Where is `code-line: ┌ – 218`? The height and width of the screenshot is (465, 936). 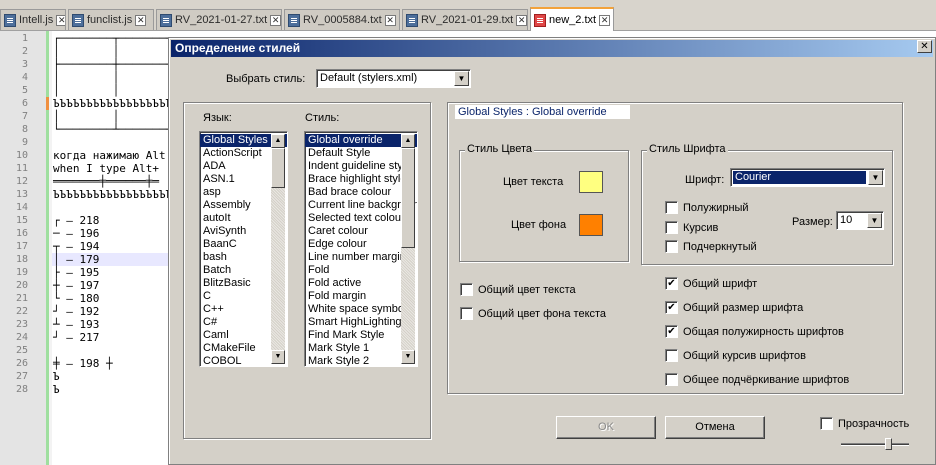
code-line: ┌ – 218 is located at coordinates (76, 220).